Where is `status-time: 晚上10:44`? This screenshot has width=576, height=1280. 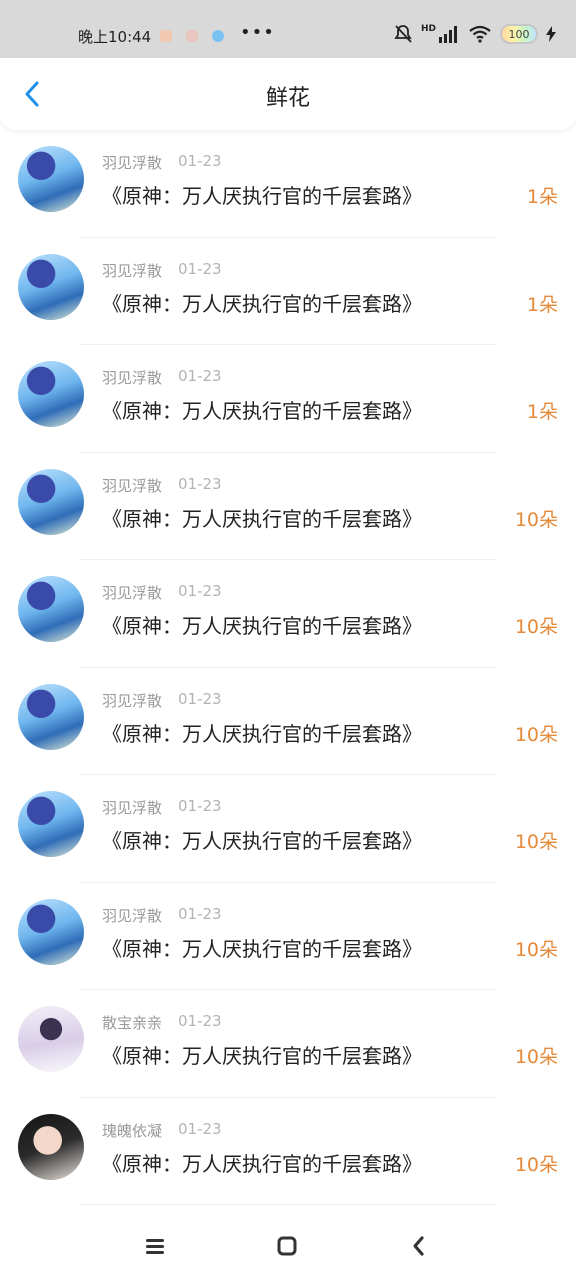
status-time: 晚上10:44 is located at coordinates (115, 37).